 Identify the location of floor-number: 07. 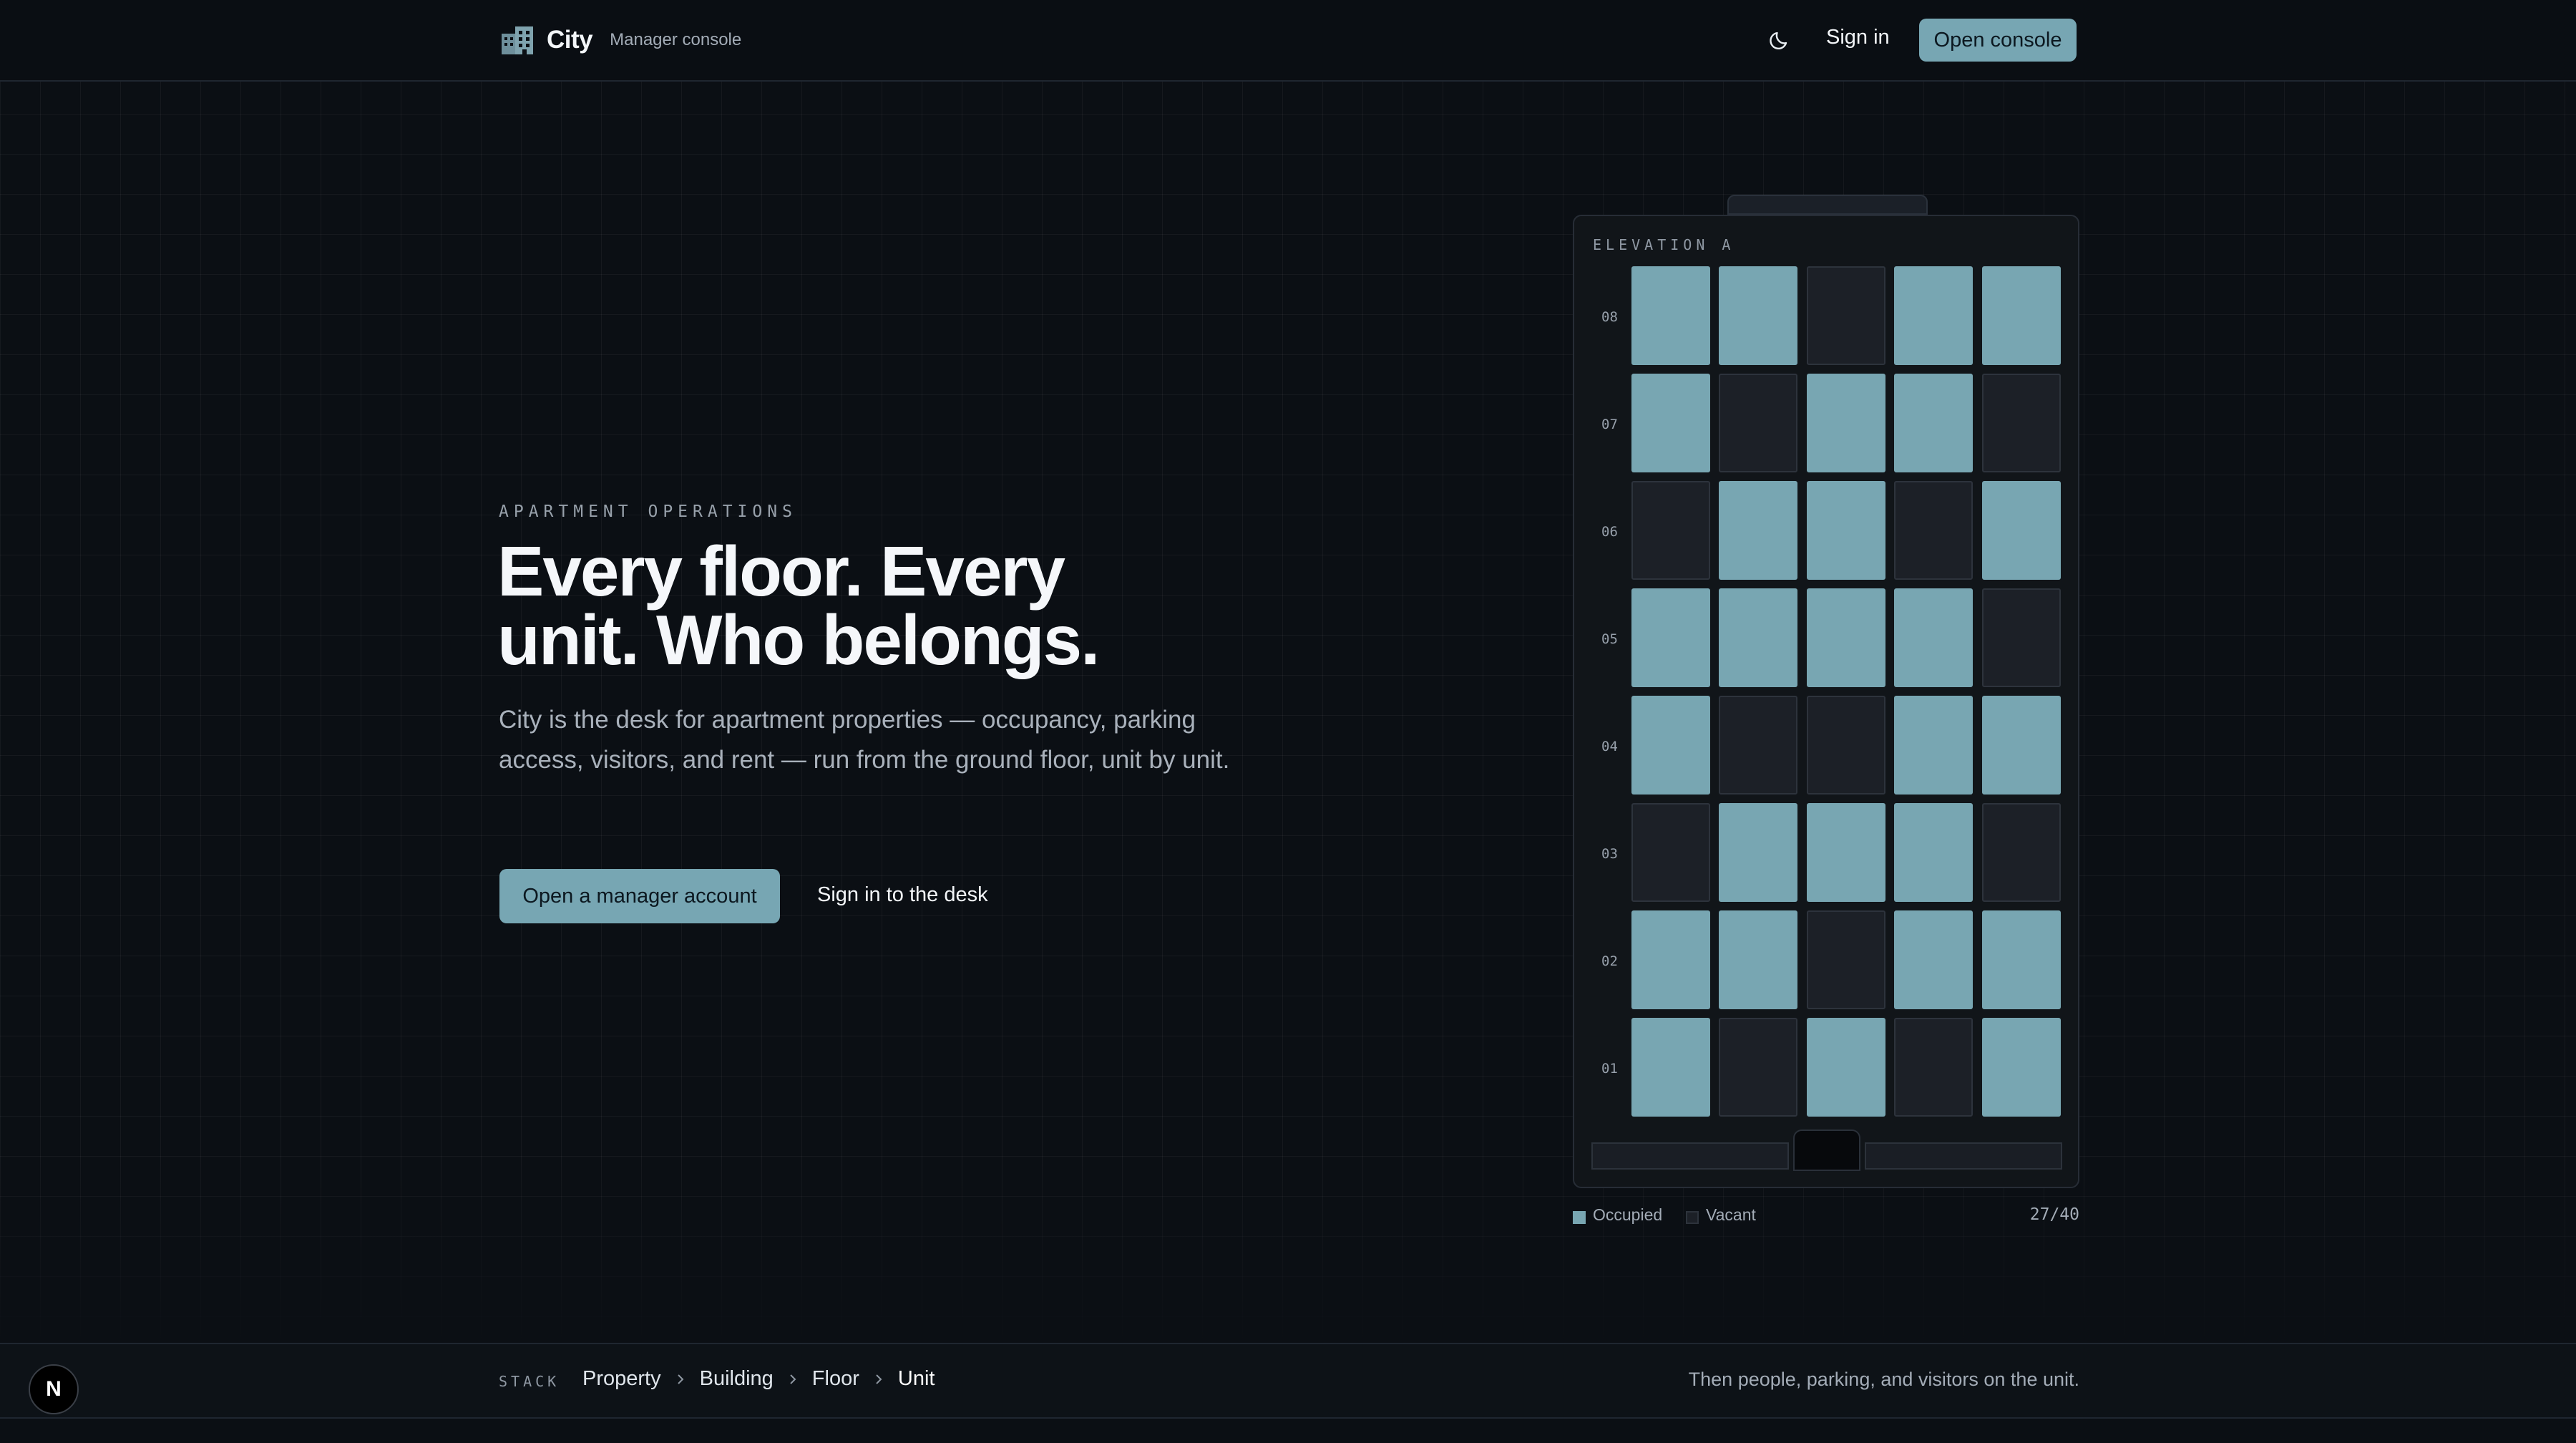
(1609, 425).